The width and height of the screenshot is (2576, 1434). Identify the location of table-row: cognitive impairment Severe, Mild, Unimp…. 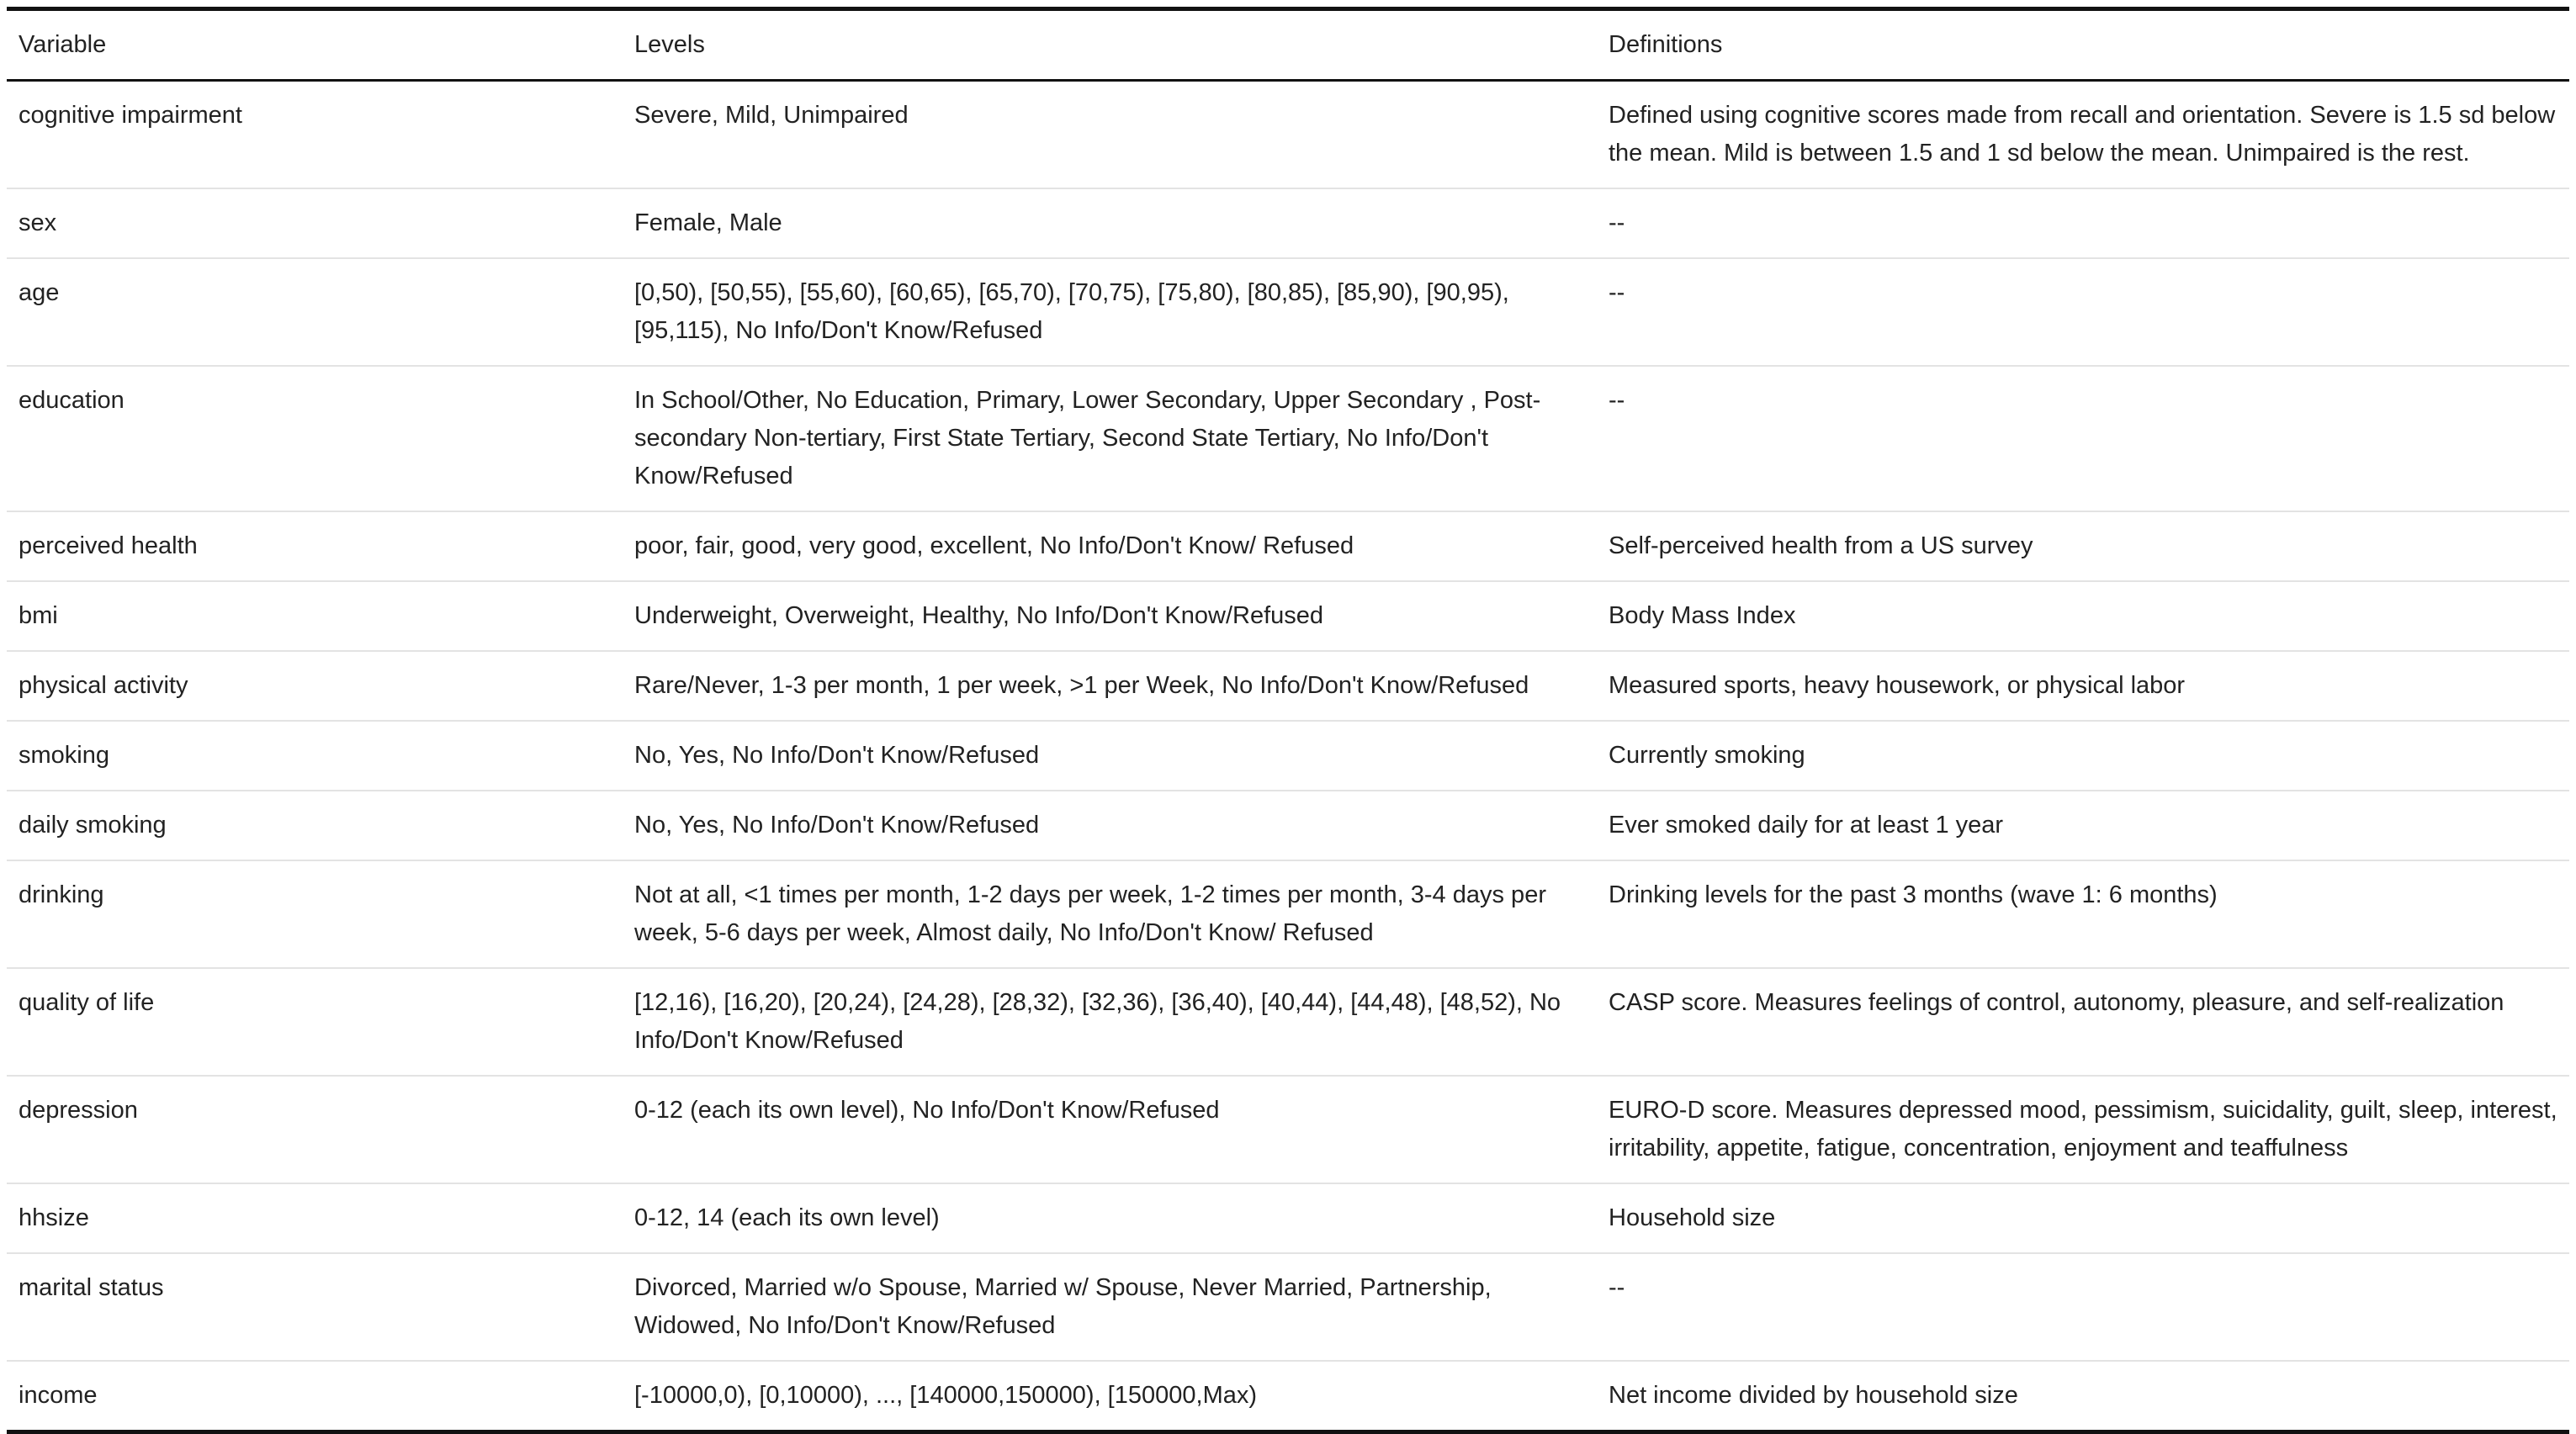
(1288, 134).